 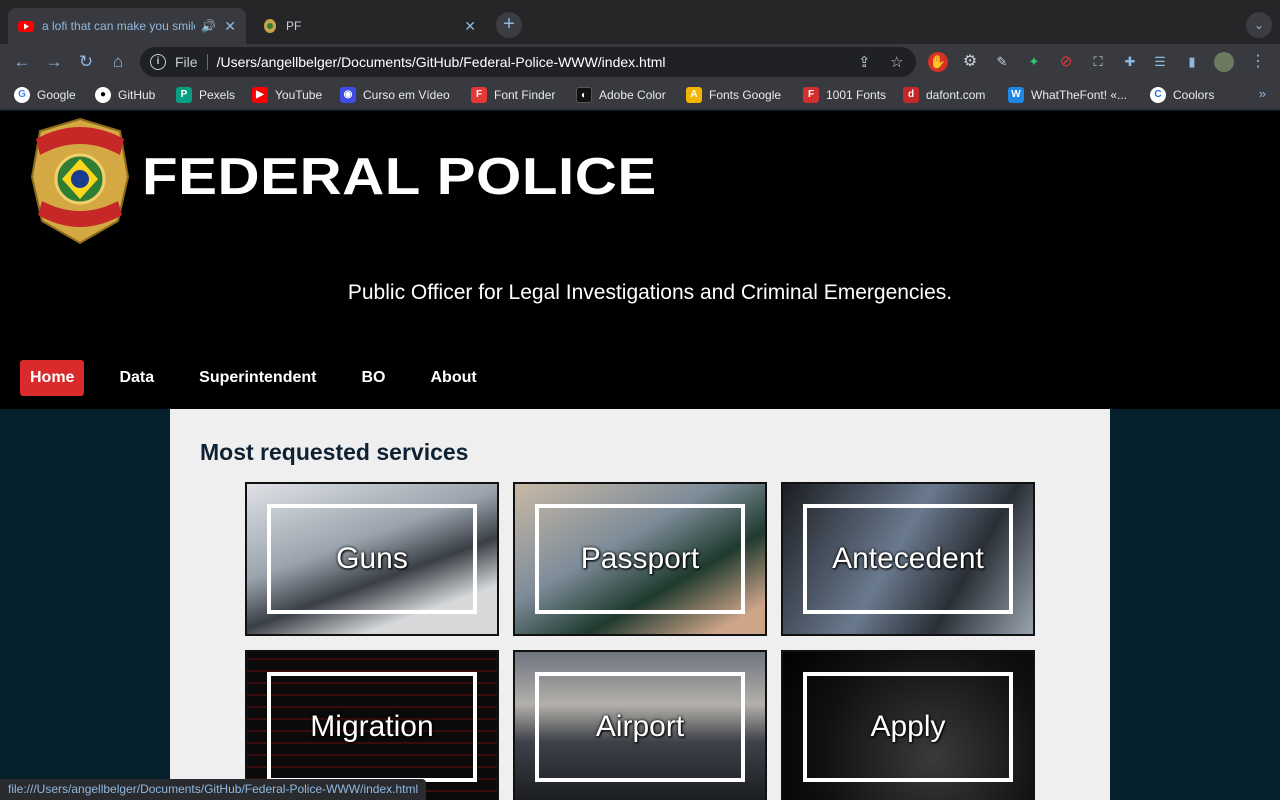 What do you see at coordinates (184, 95) in the screenshot?
I see `pexels-icon: P` at bounding box center [184, 95].